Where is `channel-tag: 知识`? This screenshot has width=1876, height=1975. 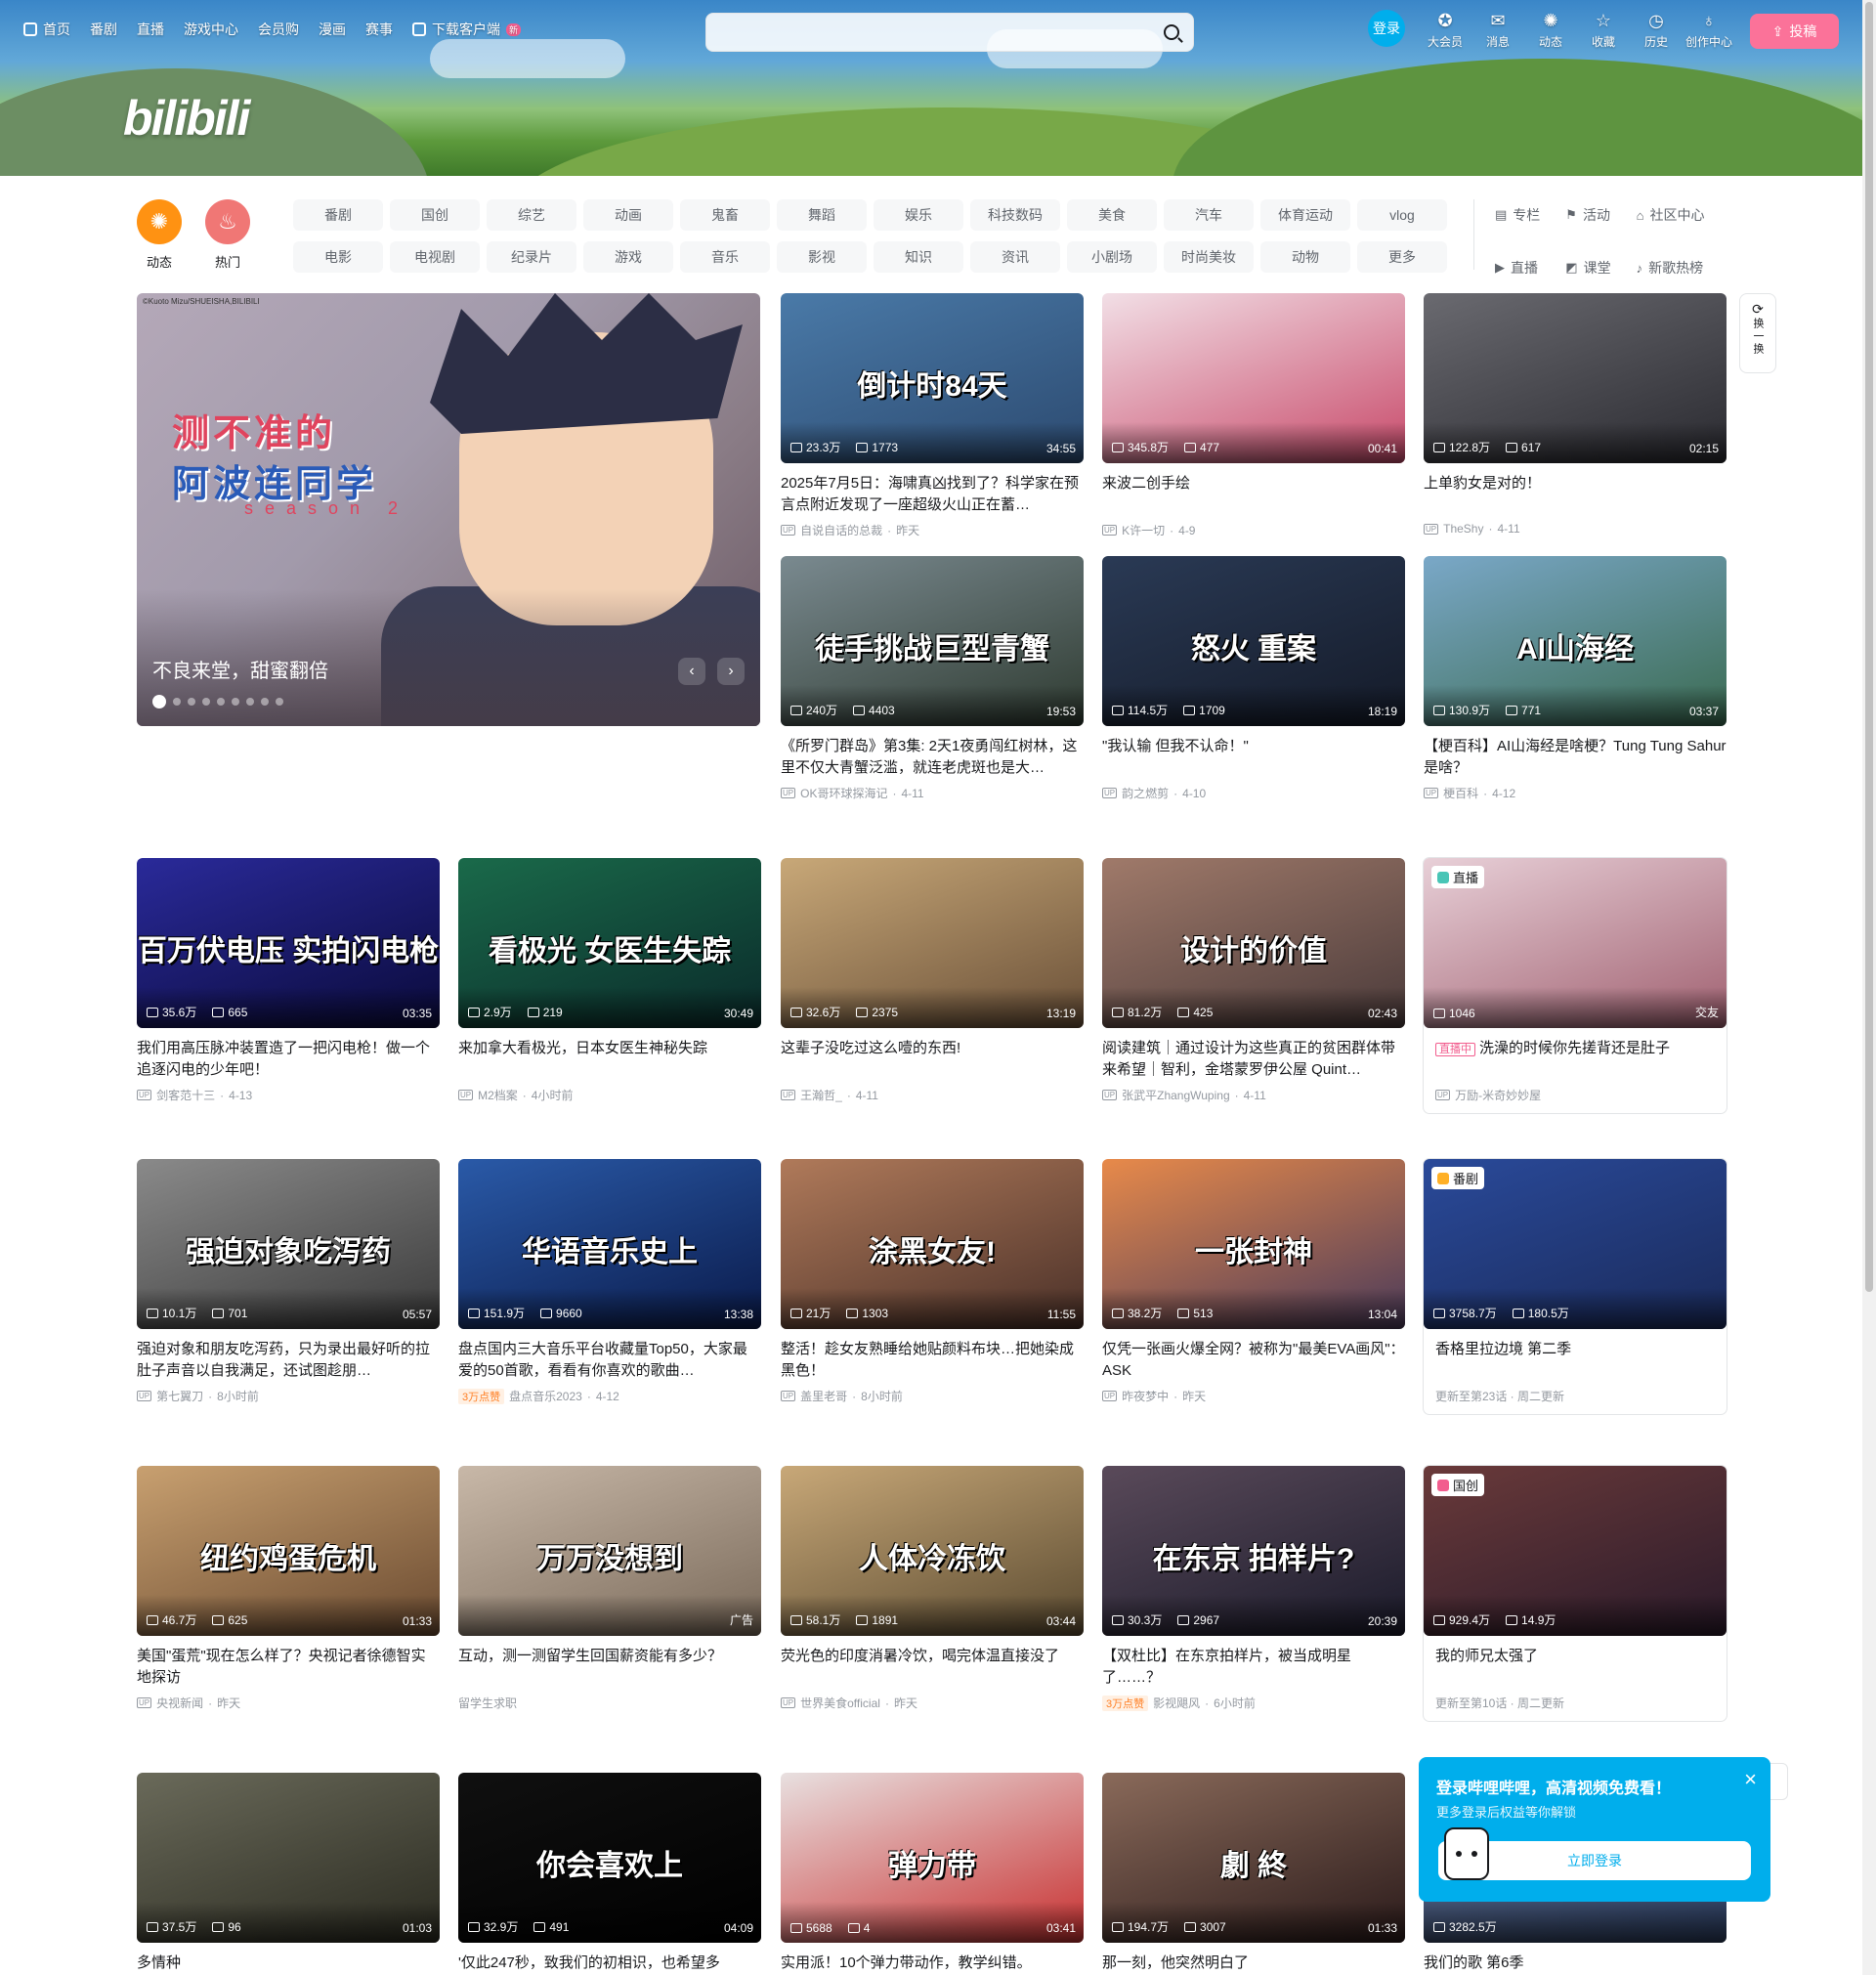 channel-tag: 知识 is located at coordinates (918, 257).